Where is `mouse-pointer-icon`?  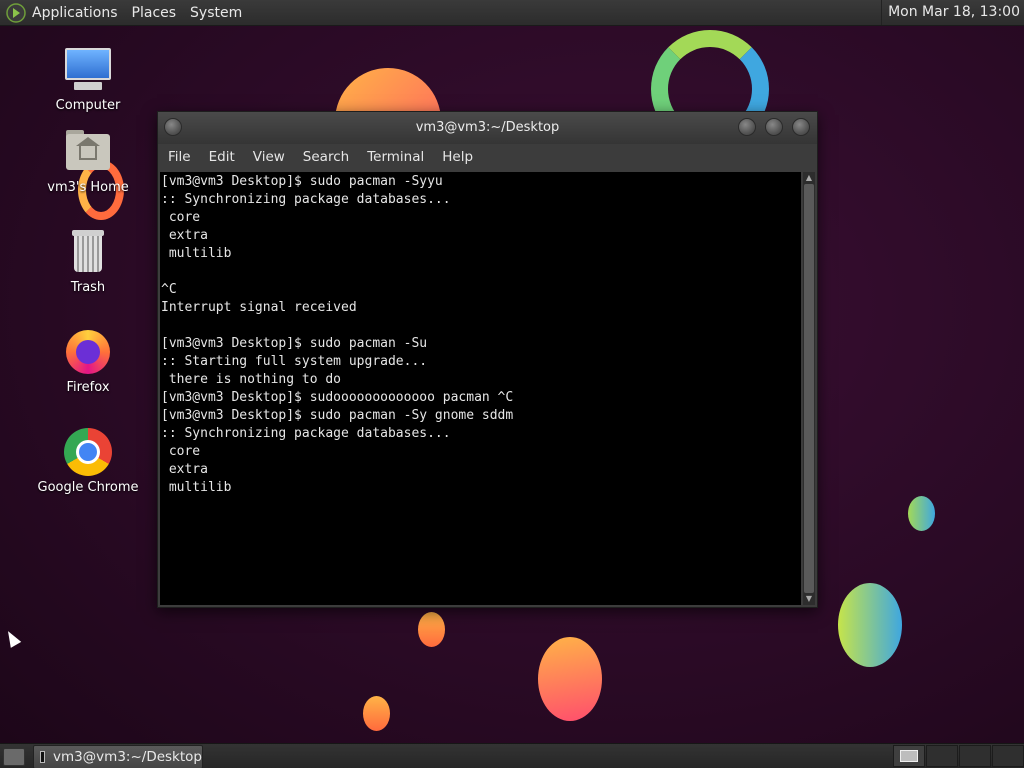 mouse-pointer-icon is located at coordinates (12, 638).